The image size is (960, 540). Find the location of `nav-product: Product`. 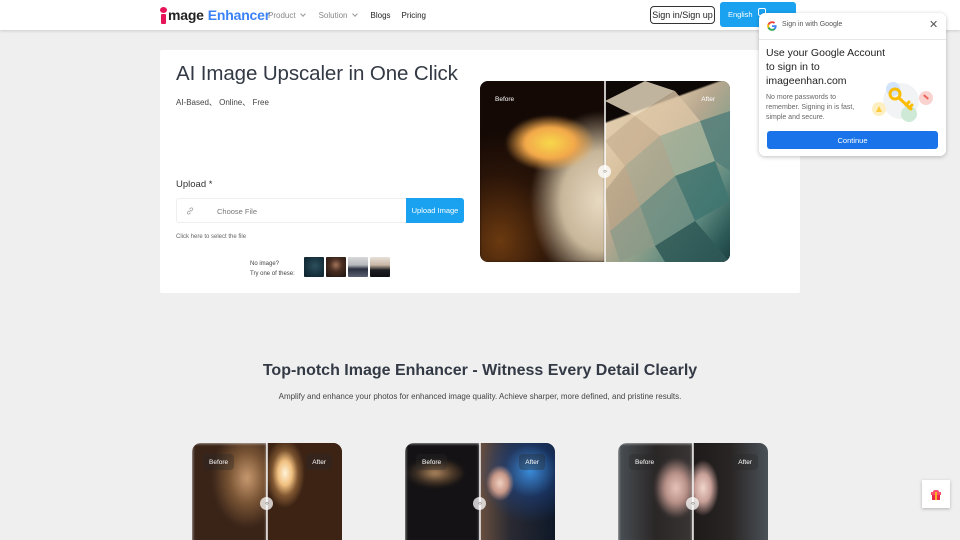

nav-product: Product is located at coordinates (287, 15).